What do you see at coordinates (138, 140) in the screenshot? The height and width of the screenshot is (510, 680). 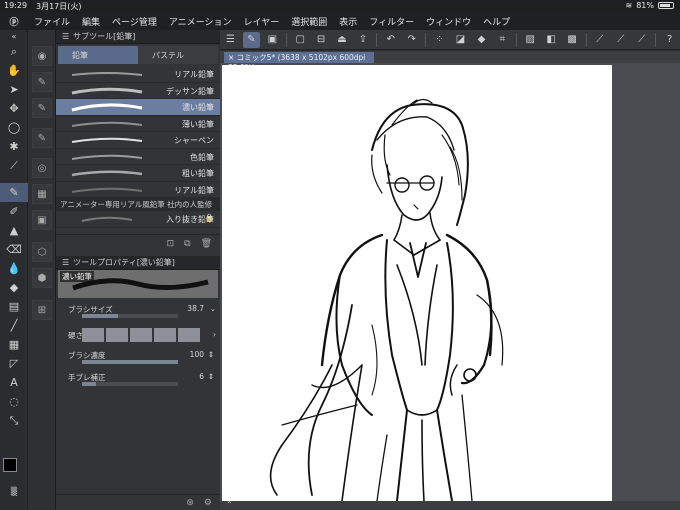 I see `brush-item: シャーペン` at bounding box center [138, 140].